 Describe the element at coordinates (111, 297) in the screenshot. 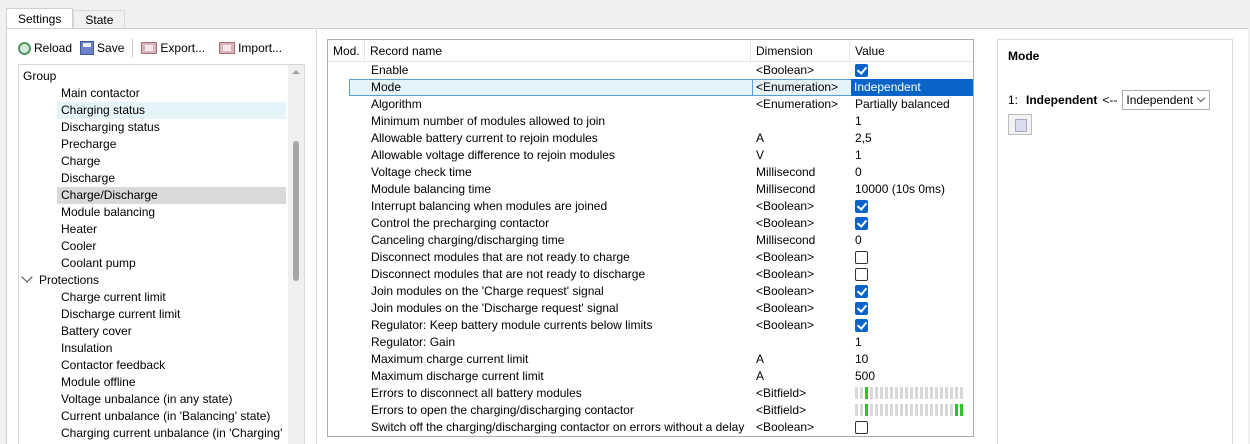

I see `tree-item: Charge current limit` at that location.